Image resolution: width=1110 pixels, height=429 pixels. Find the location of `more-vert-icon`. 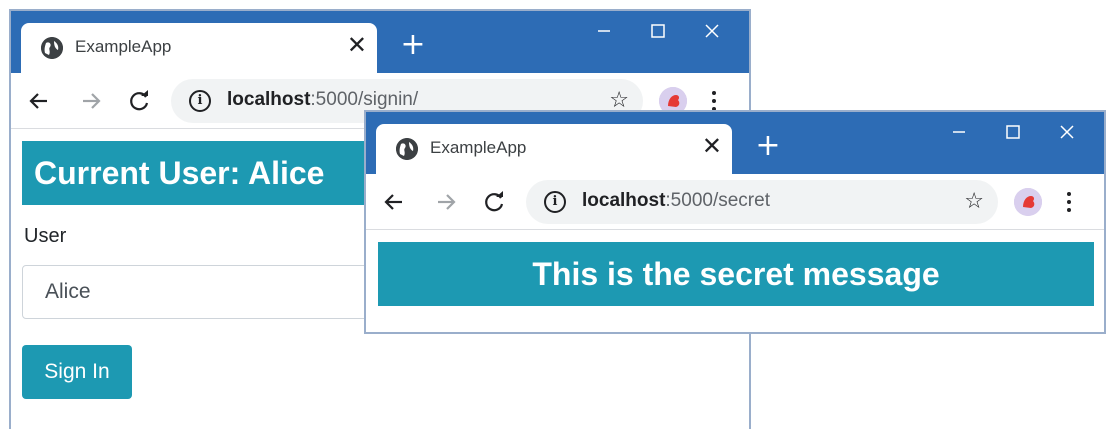

more-vert-icon is located at coordinates (1069, 202).